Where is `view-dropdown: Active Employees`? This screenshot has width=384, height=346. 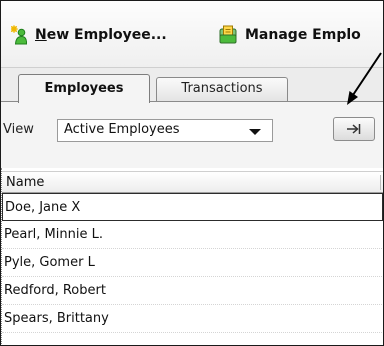 view-dropdown: Active Employees is located at coordinates (165, 130).